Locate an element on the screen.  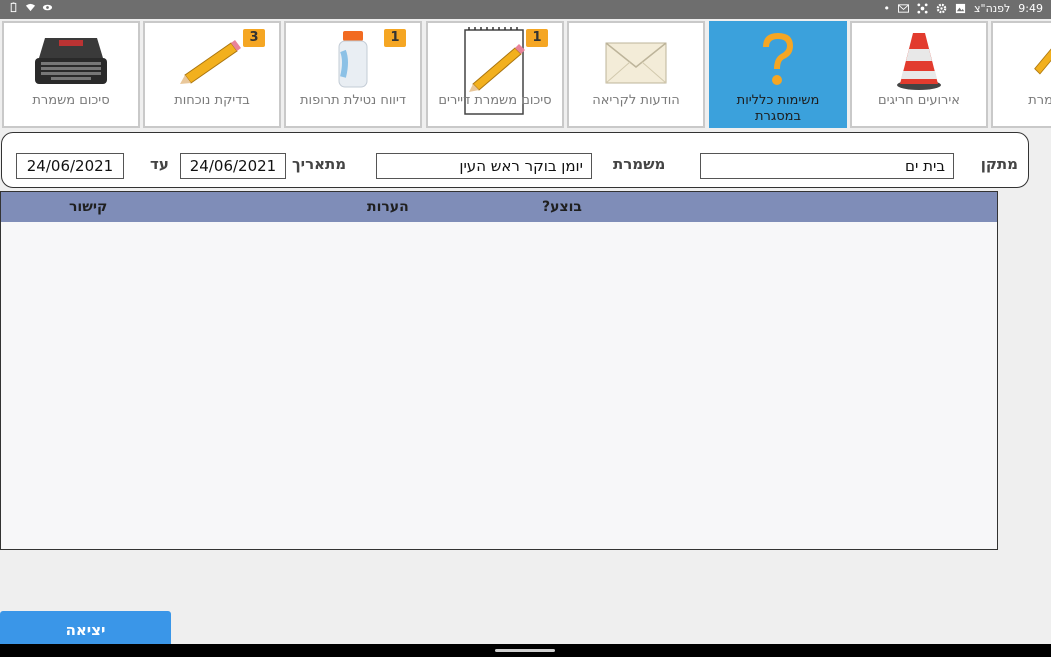
question-mark-icon is located at coordinates (778, 59).